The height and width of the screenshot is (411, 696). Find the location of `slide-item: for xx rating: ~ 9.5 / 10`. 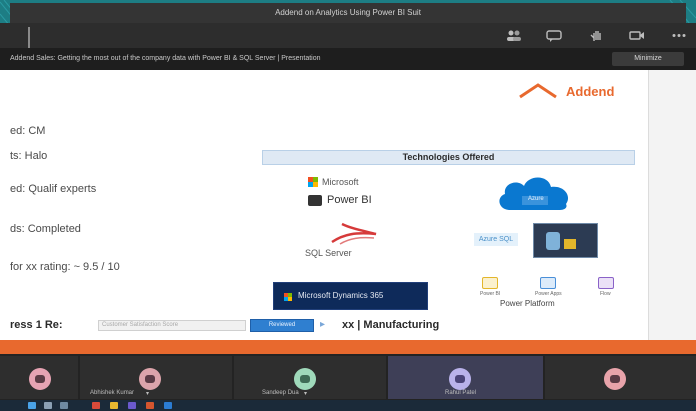

slide-item: for xx rating: ~ 9.5 / 10 is located at coordinates (65, 267).